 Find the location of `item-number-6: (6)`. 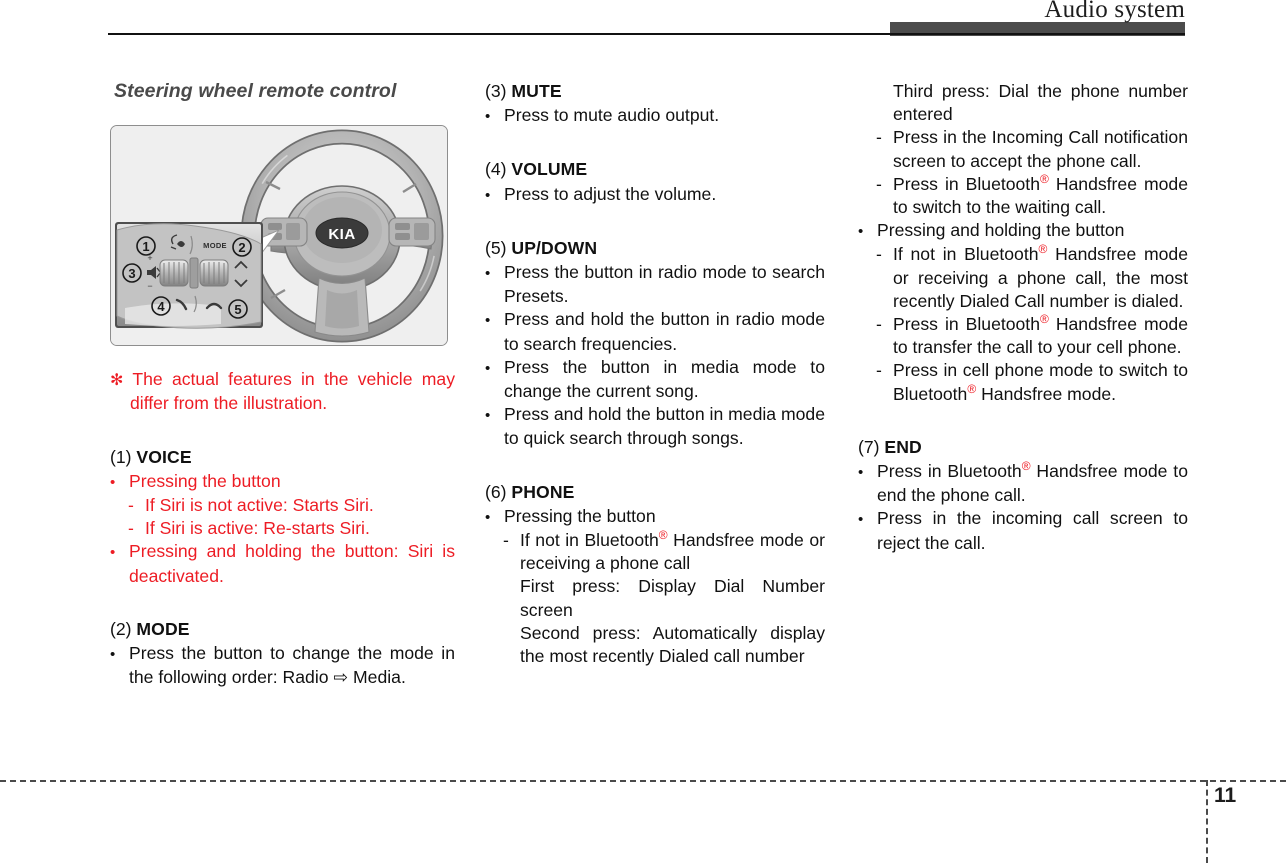

item-number-6: (6) is located at coordinates (496, 491).